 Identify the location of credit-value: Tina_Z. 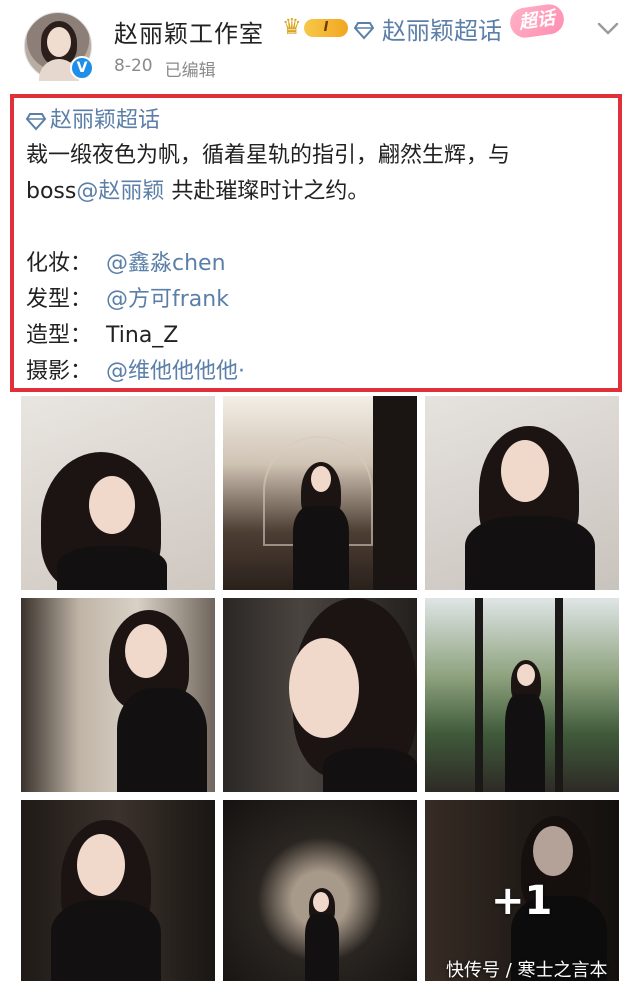
(142, 335).